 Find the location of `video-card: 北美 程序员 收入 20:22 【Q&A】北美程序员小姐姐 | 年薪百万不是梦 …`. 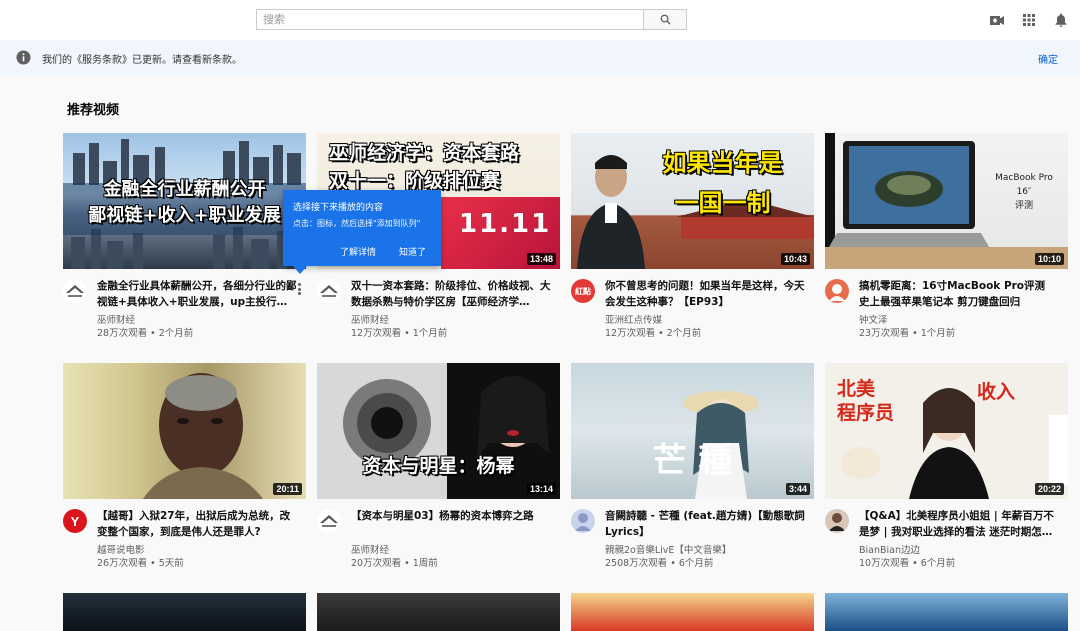

video-card: 北美 程序员 收入 20:22 【Q&A】北美程序员小姐姐 | 年薪百万不是梦 … is located at coordinates (946, 466).